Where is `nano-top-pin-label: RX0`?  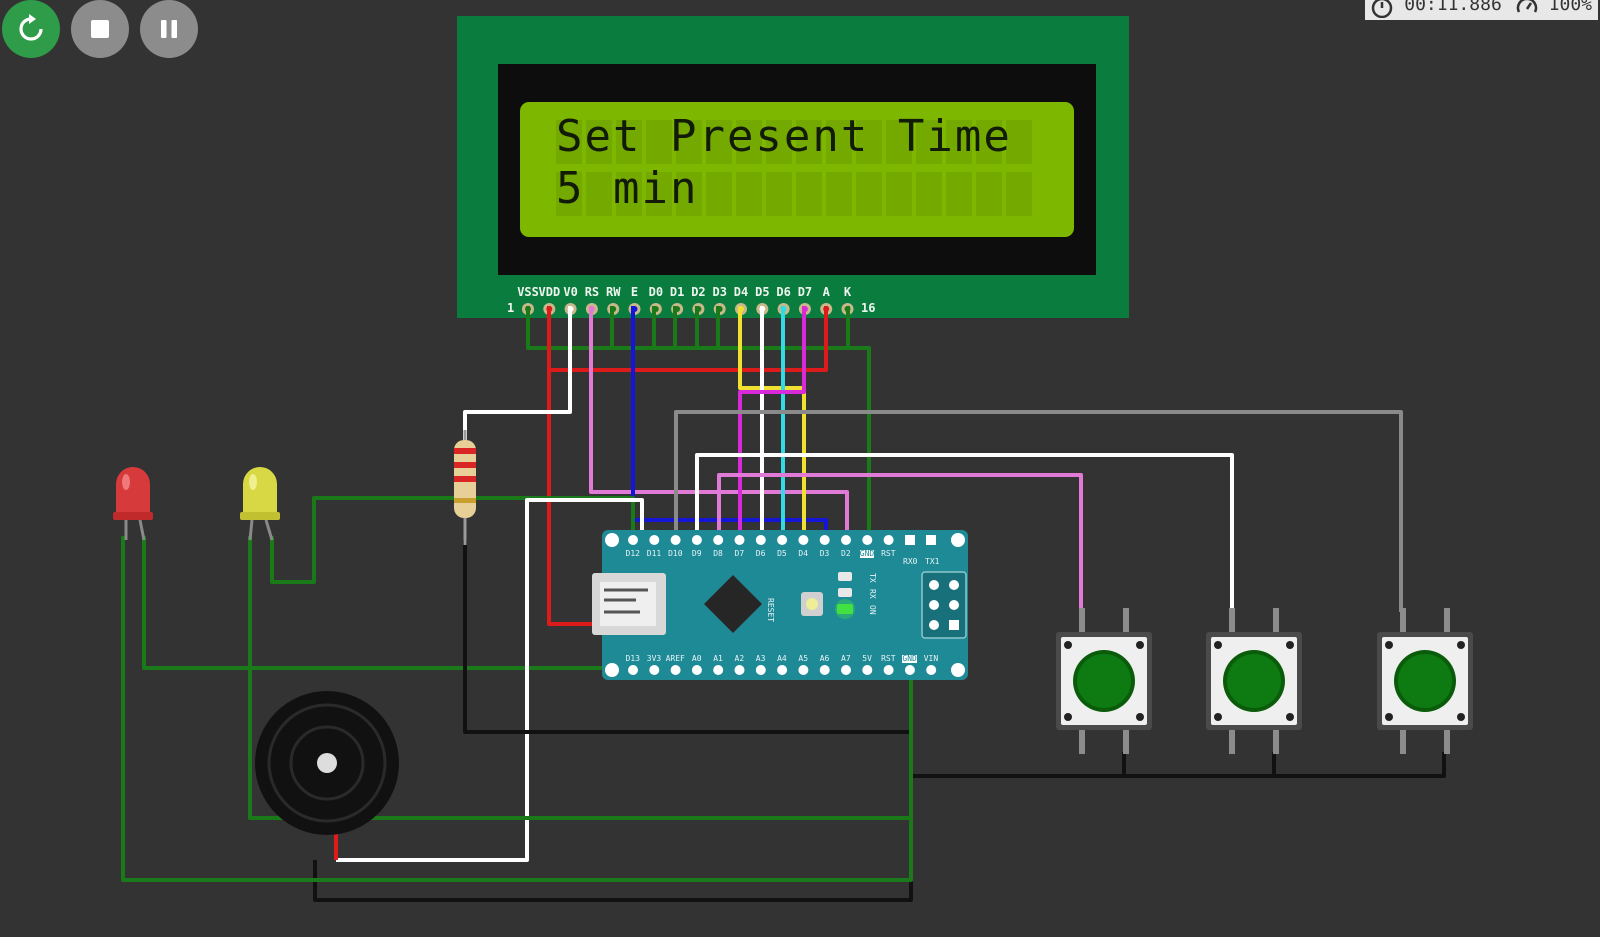 nano-top-pin-label: RX0 is located at coordinates (910, 561).